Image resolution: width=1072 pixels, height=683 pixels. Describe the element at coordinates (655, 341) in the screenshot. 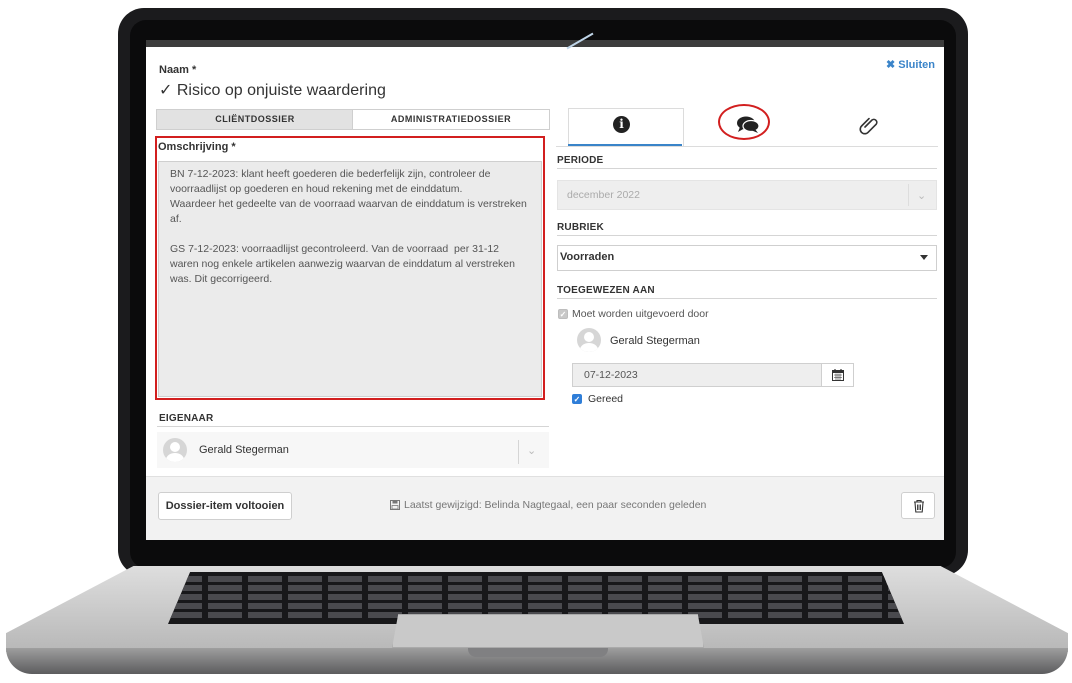

I see `assignee-name: Gerald Stegerman` at that location.